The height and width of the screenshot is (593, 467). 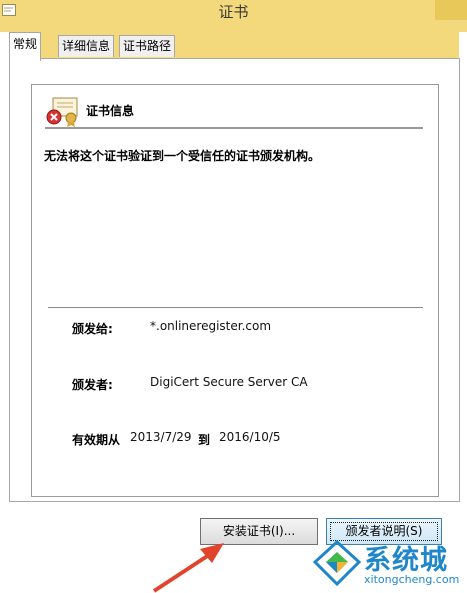 I want to click on issued-by-label: 颁发者:, so click(x=92, y=385).